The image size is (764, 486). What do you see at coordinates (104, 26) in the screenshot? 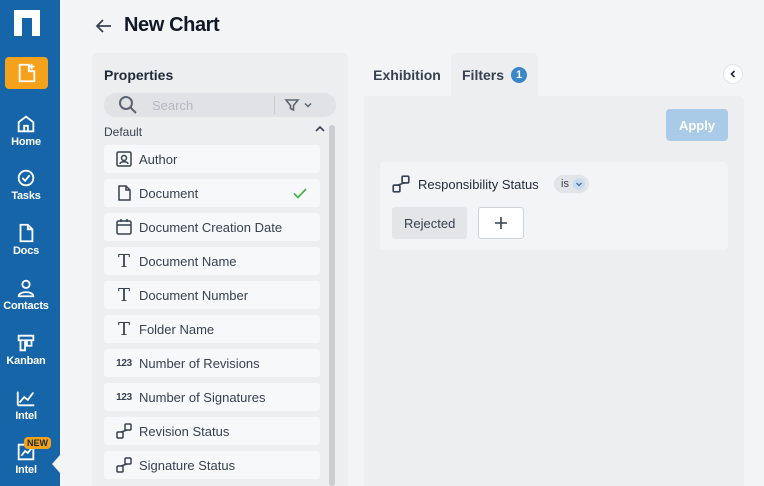
I see `back-arrow-icon` at bounding box center [104, 26].